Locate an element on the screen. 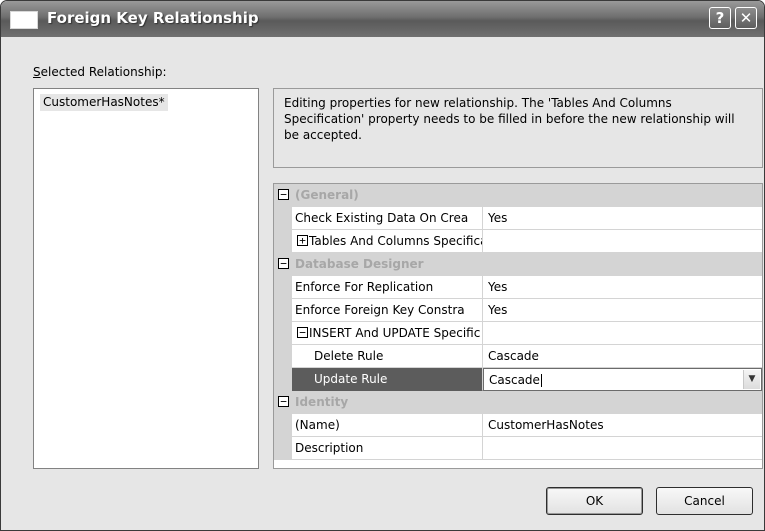 This screenshot has height=531, width=765. property-row-name: (Name) CustomerHasNotes is located at coordinates (518, 425).